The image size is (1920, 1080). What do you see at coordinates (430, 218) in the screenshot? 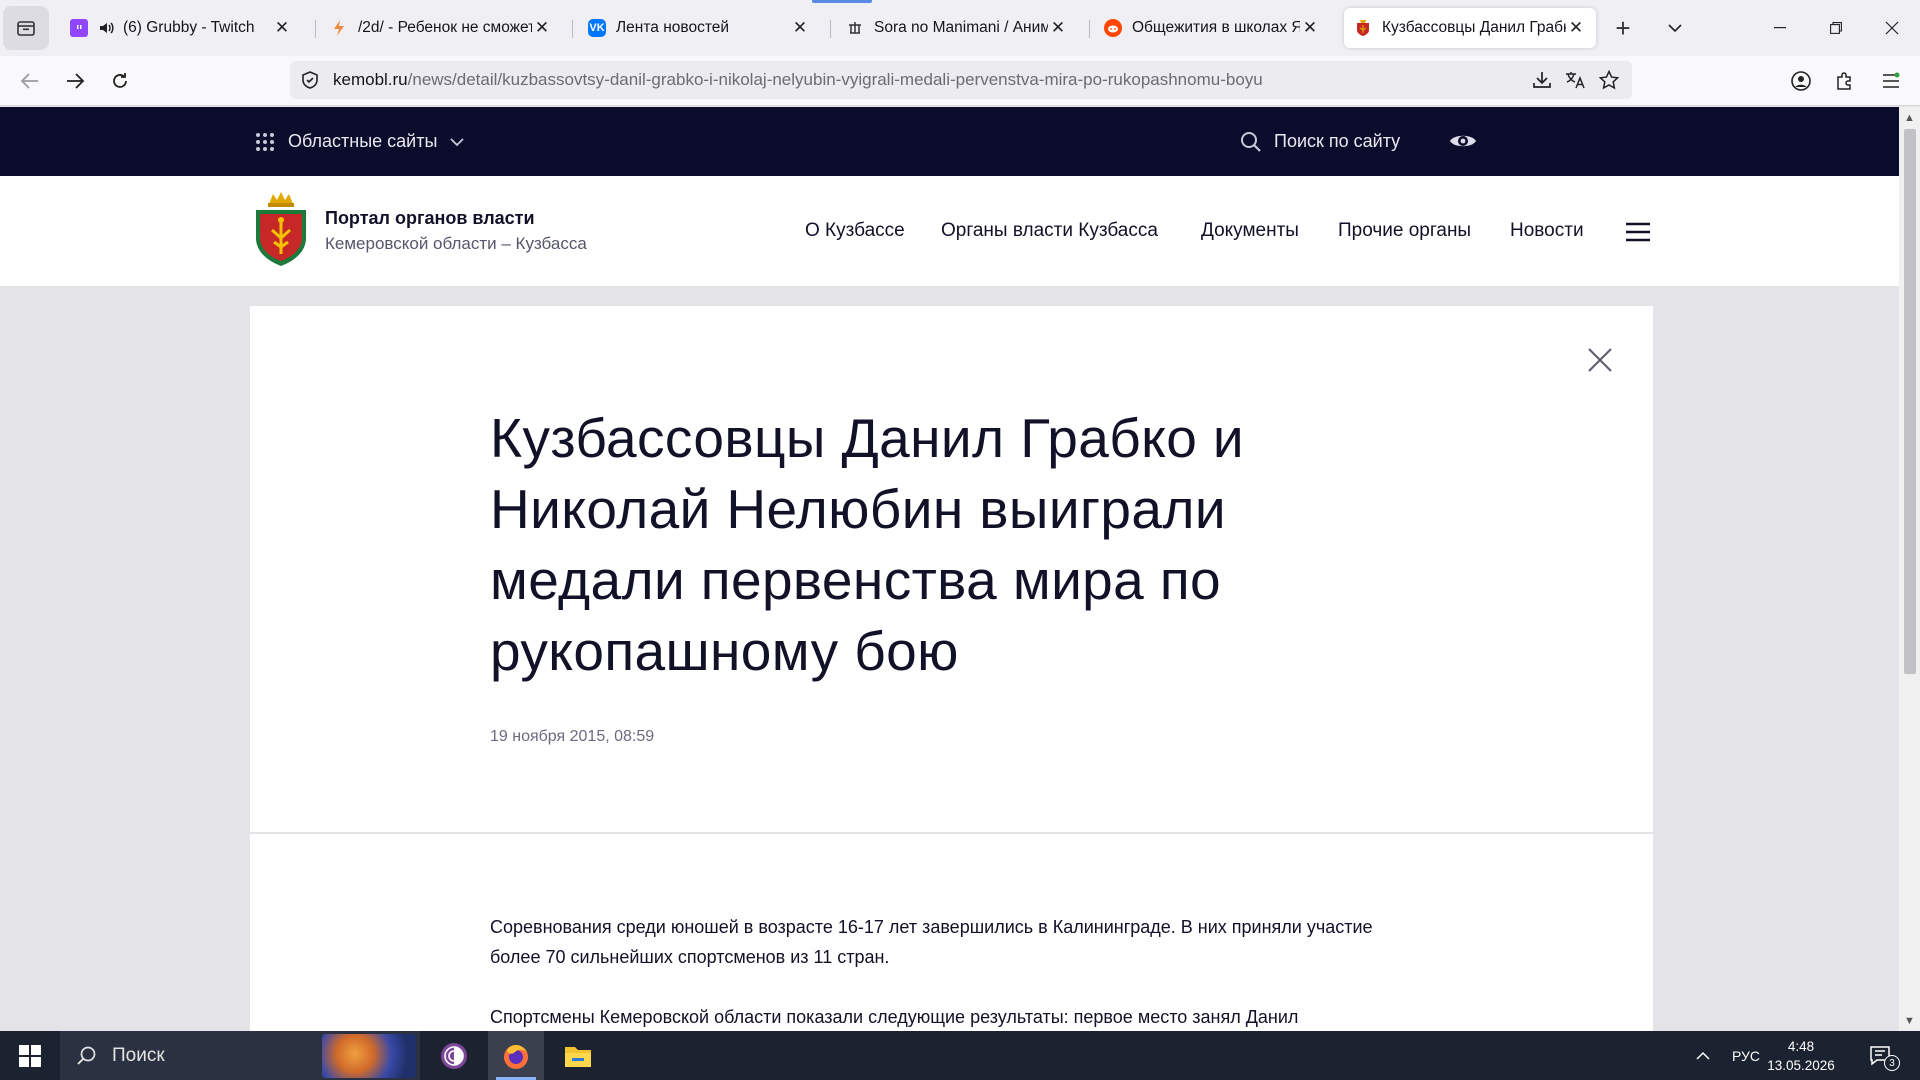
I see `brand-title: Портал органов власти` at bounding box center [430, 218].